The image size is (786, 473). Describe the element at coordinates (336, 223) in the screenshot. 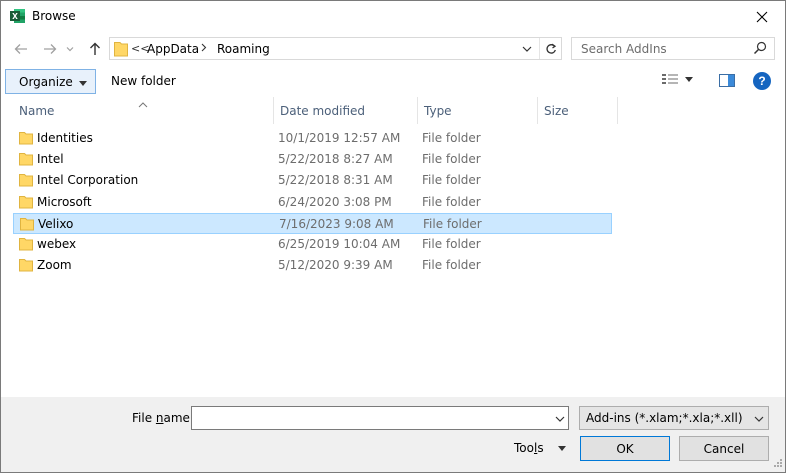

I see `file-date: 7/16/2023 9:08 AM` at that location.